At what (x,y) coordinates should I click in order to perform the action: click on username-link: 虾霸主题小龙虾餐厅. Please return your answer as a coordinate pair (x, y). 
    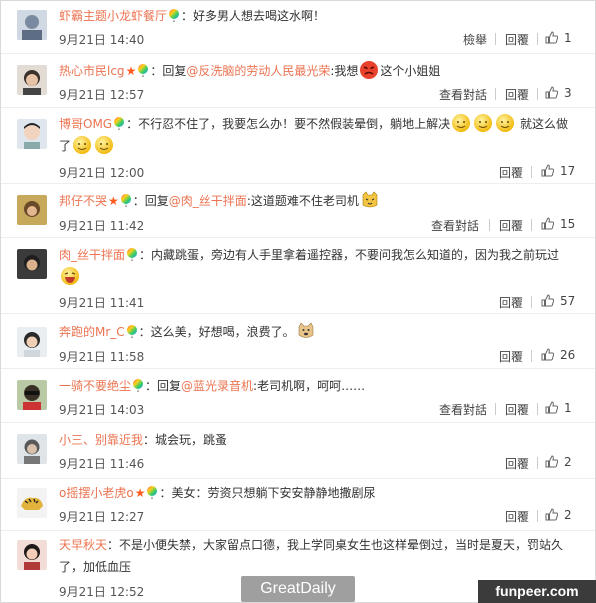
    Looking at the image, I should click on (113, 16).